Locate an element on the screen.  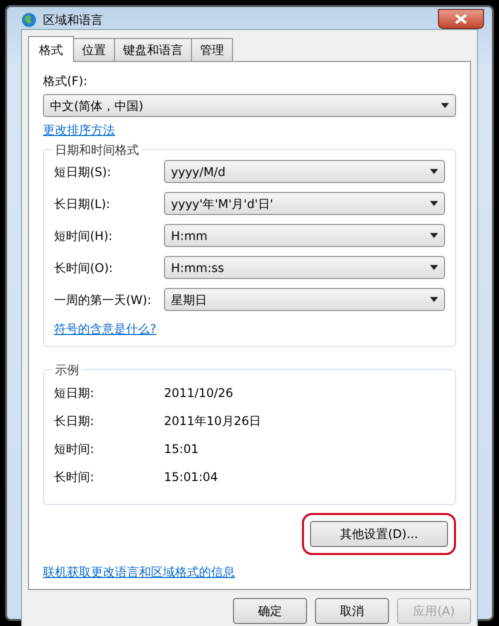
online-info-link: 联机获取更改语言和区域格式的信息 is located at coordinates (139, 572).